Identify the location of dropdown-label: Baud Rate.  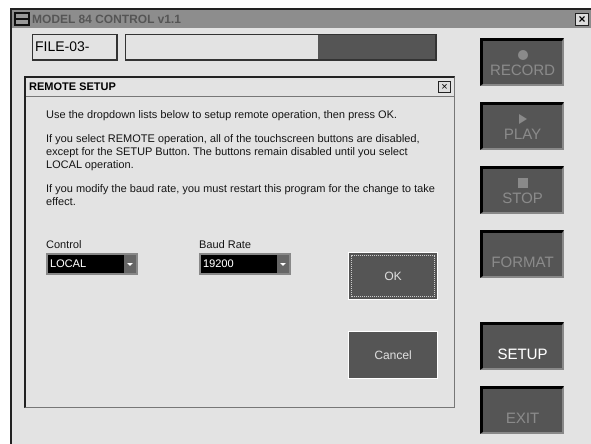
(225, 245).